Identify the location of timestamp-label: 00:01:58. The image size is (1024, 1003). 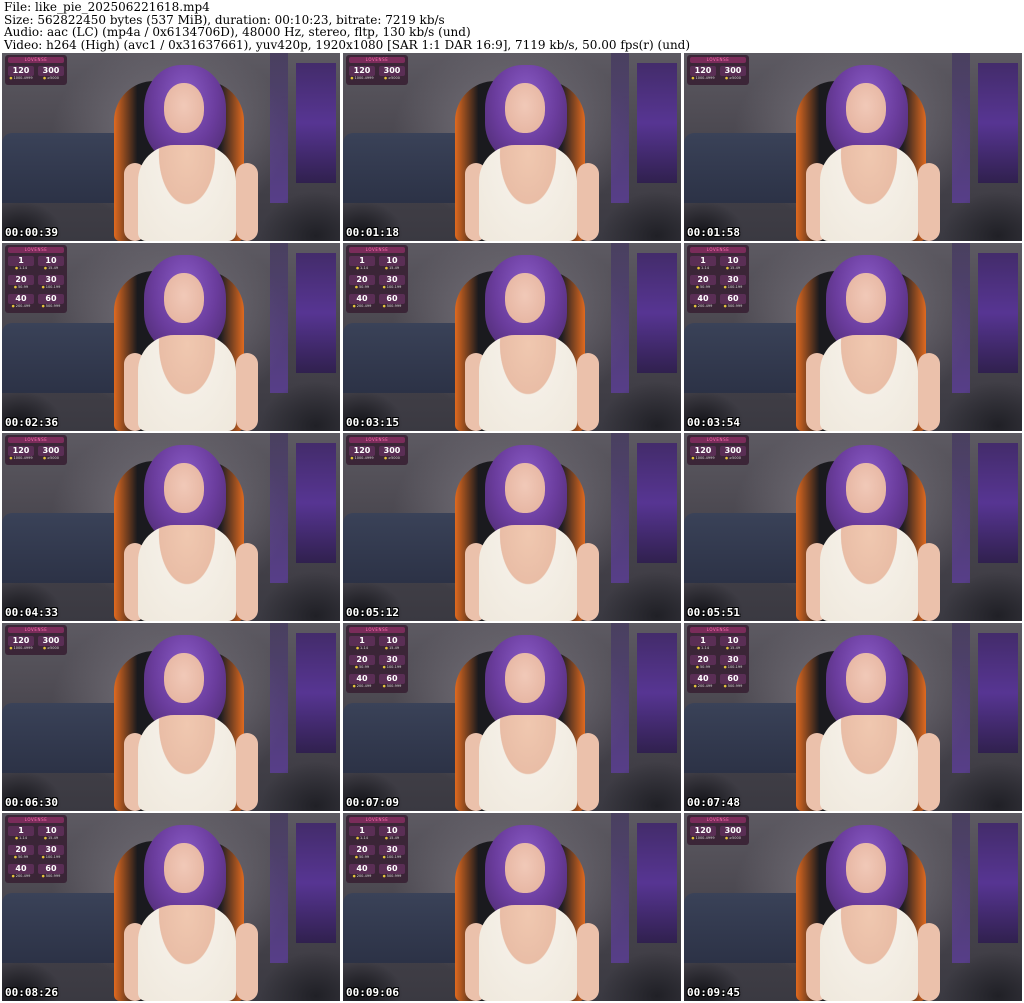
(713, 232).